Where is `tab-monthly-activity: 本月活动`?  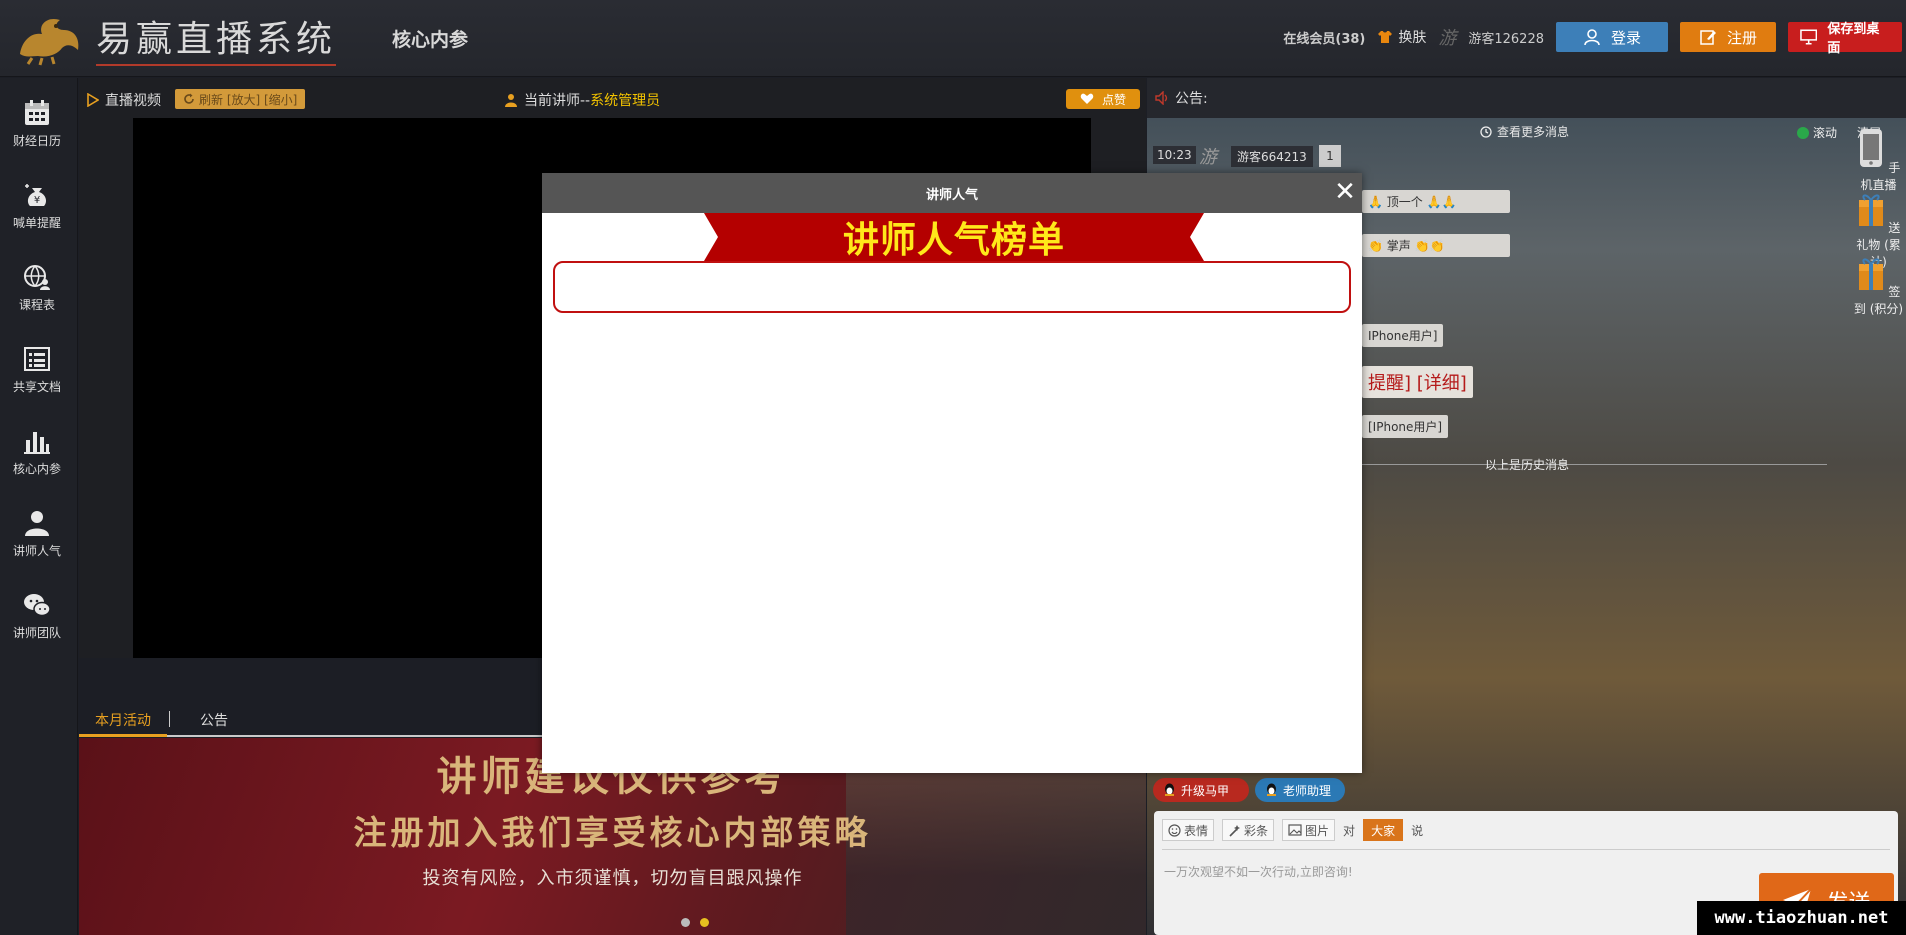
tab-monthly-activity: 本月活动 is located at coordinates (123, 720).